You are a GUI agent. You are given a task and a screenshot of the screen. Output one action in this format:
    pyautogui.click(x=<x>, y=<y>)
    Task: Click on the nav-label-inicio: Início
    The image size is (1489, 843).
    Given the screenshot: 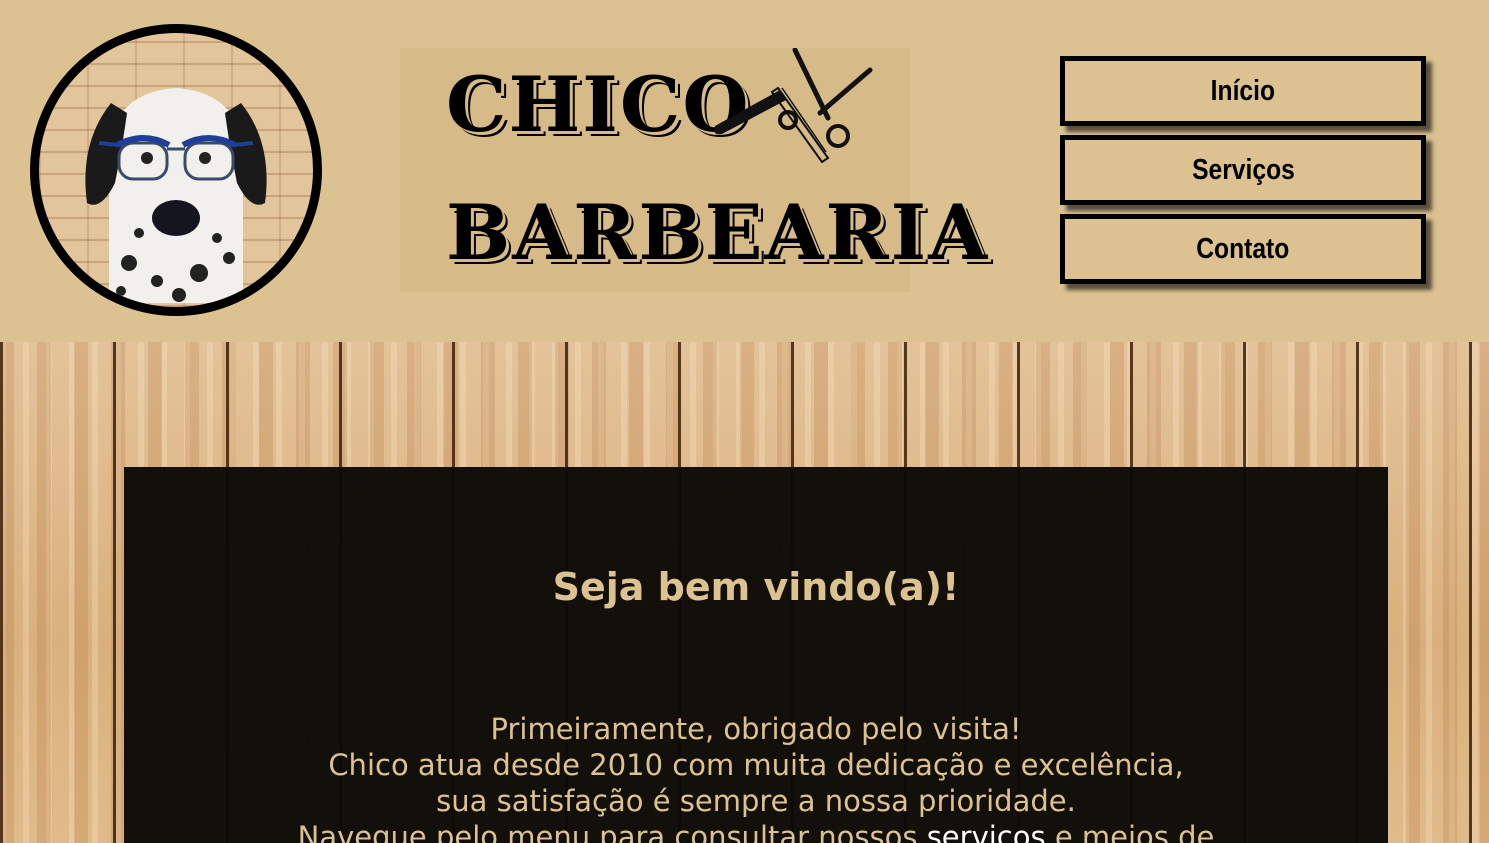 What is the action you would take?
    pyautogui.click(x=1243, y=90)
    